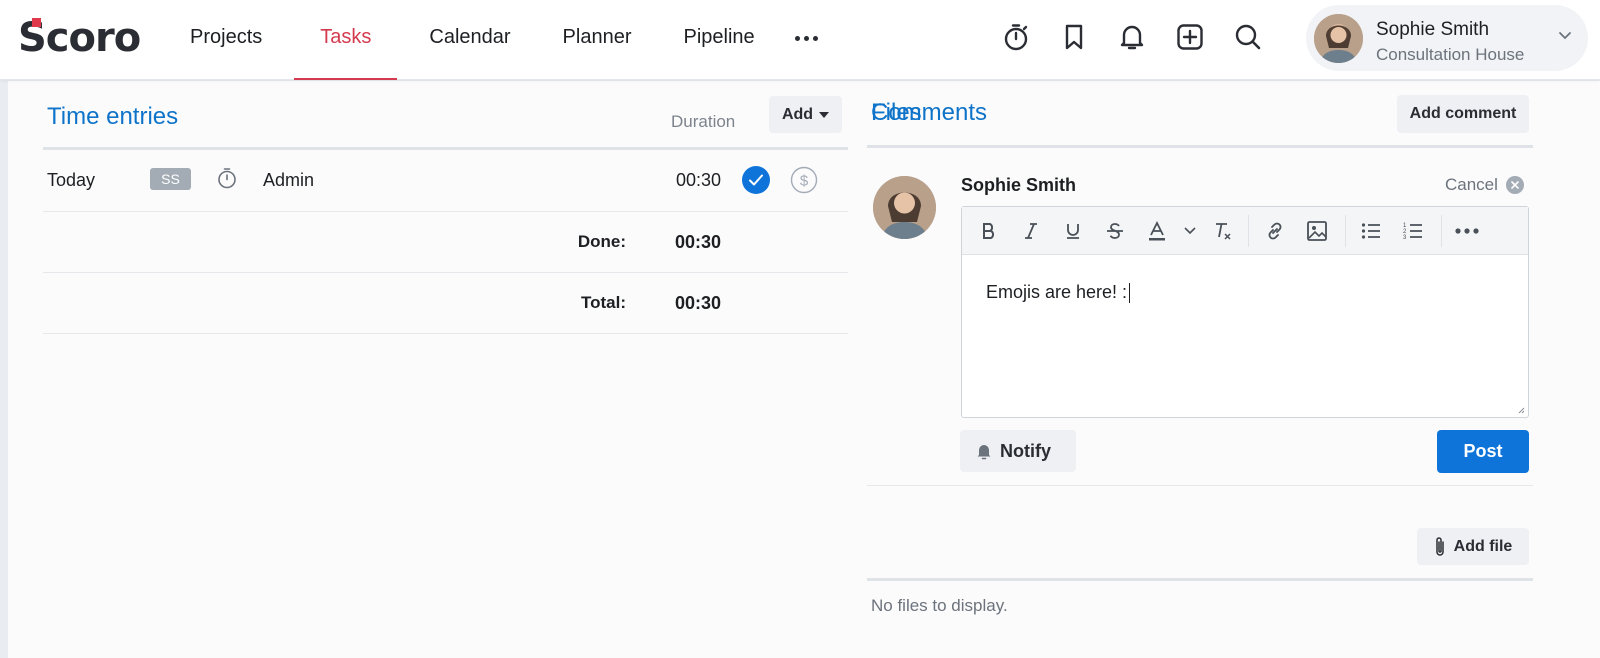  Describe the element at coordinates (226, 40) in the screenshot. I see `nav-projects: Projects` at that location.